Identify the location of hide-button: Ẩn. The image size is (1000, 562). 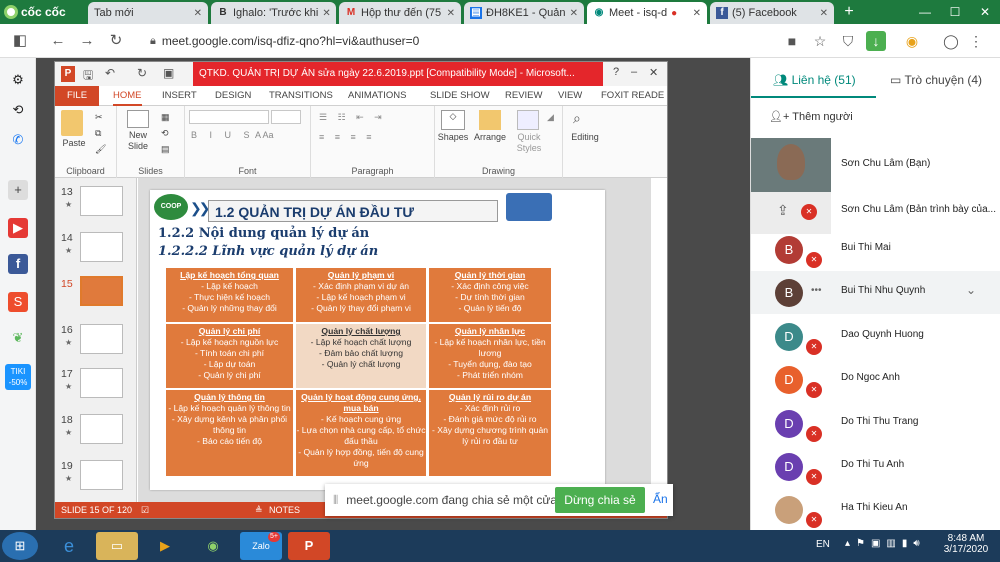
(660, 499).